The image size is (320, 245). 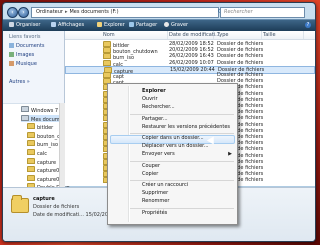 I want to click on column-size: Taille, so click(x=282, y=35).